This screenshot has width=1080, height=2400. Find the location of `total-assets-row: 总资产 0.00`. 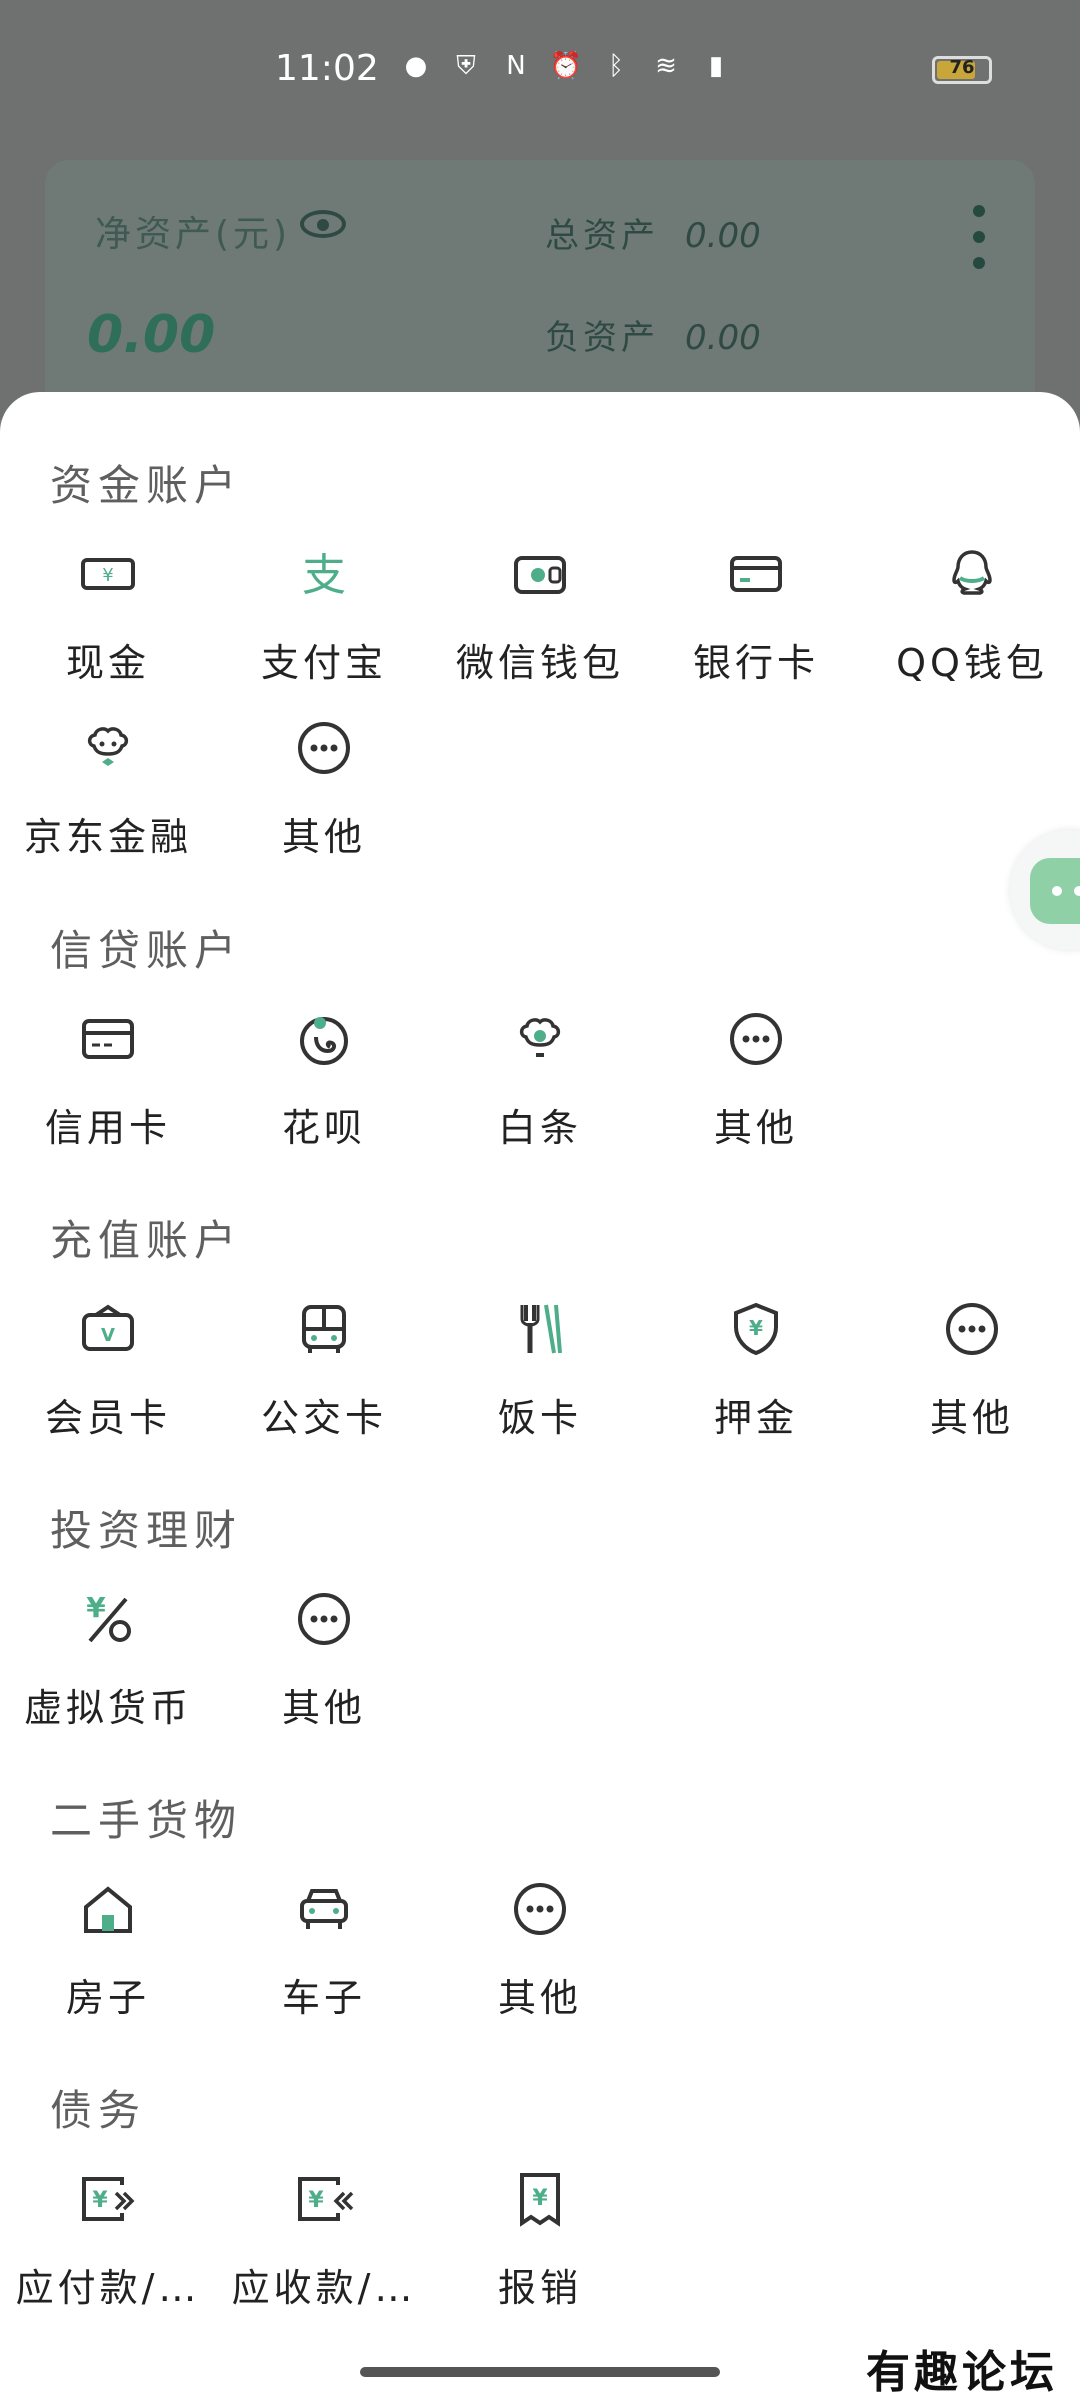

total-assets-row: 总资产 0.00 is located at coordinates (653, 232).